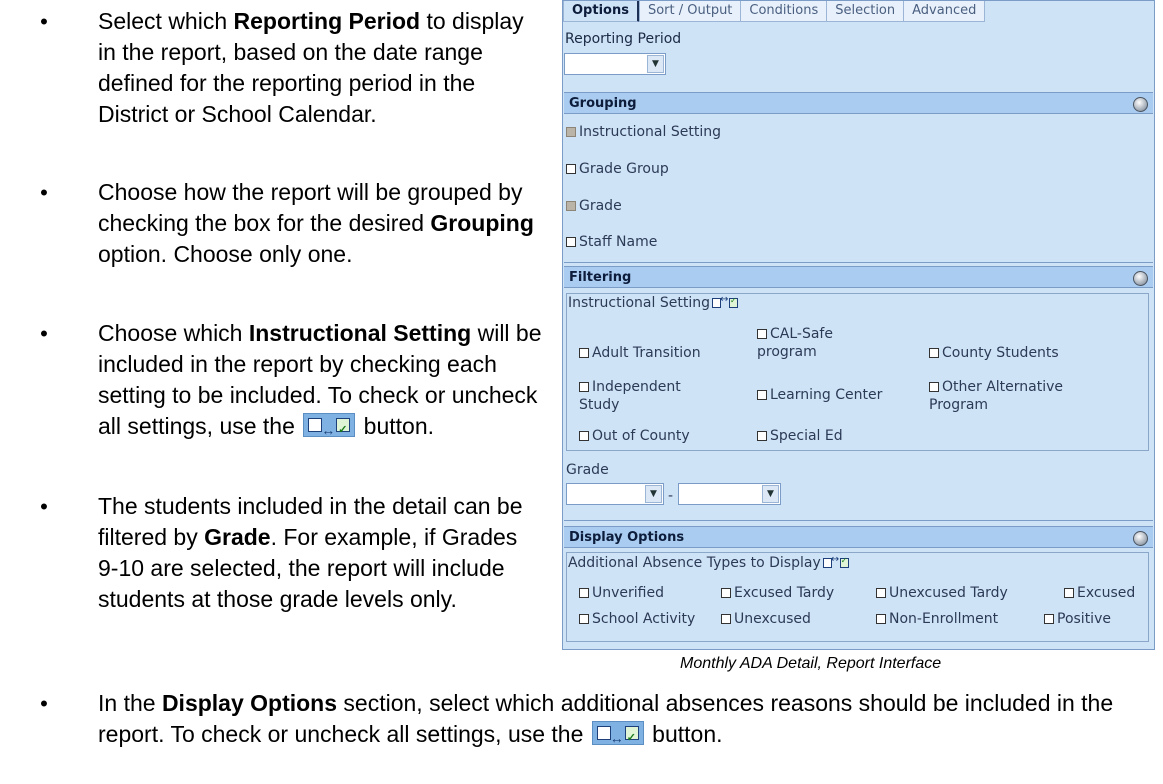 The image size is (1163, 784). What do you see at coordinates (623, 39) in the screenshot?
I see `reporting-period-label: Reporting Period` at bounding box center [623, 39].